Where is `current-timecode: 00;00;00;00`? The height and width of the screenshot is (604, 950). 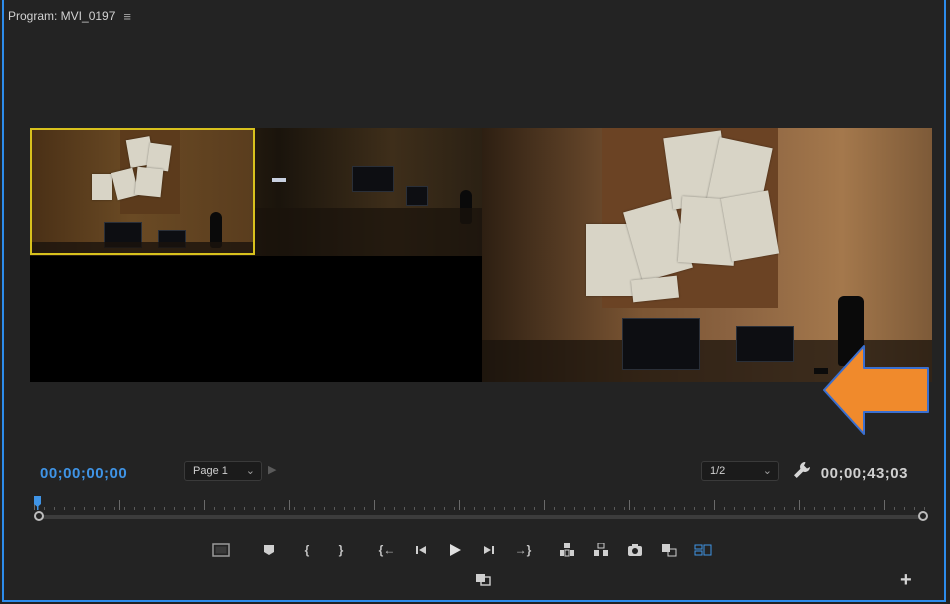 current-timecode: 00;00;00;00 is located at coordinates (83, 473).